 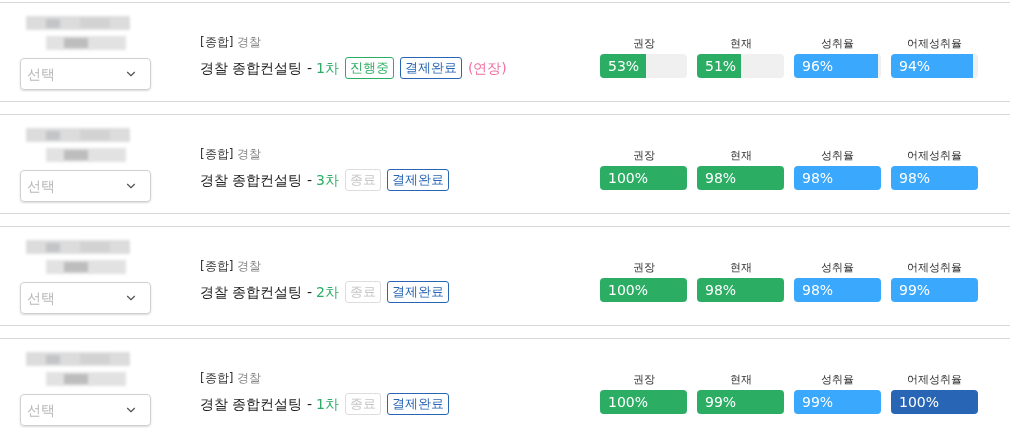 What do you see at coordinates (818, 67) in the screenshot?
I see `progress-reading: 96%` at bounding box center [818, 67].